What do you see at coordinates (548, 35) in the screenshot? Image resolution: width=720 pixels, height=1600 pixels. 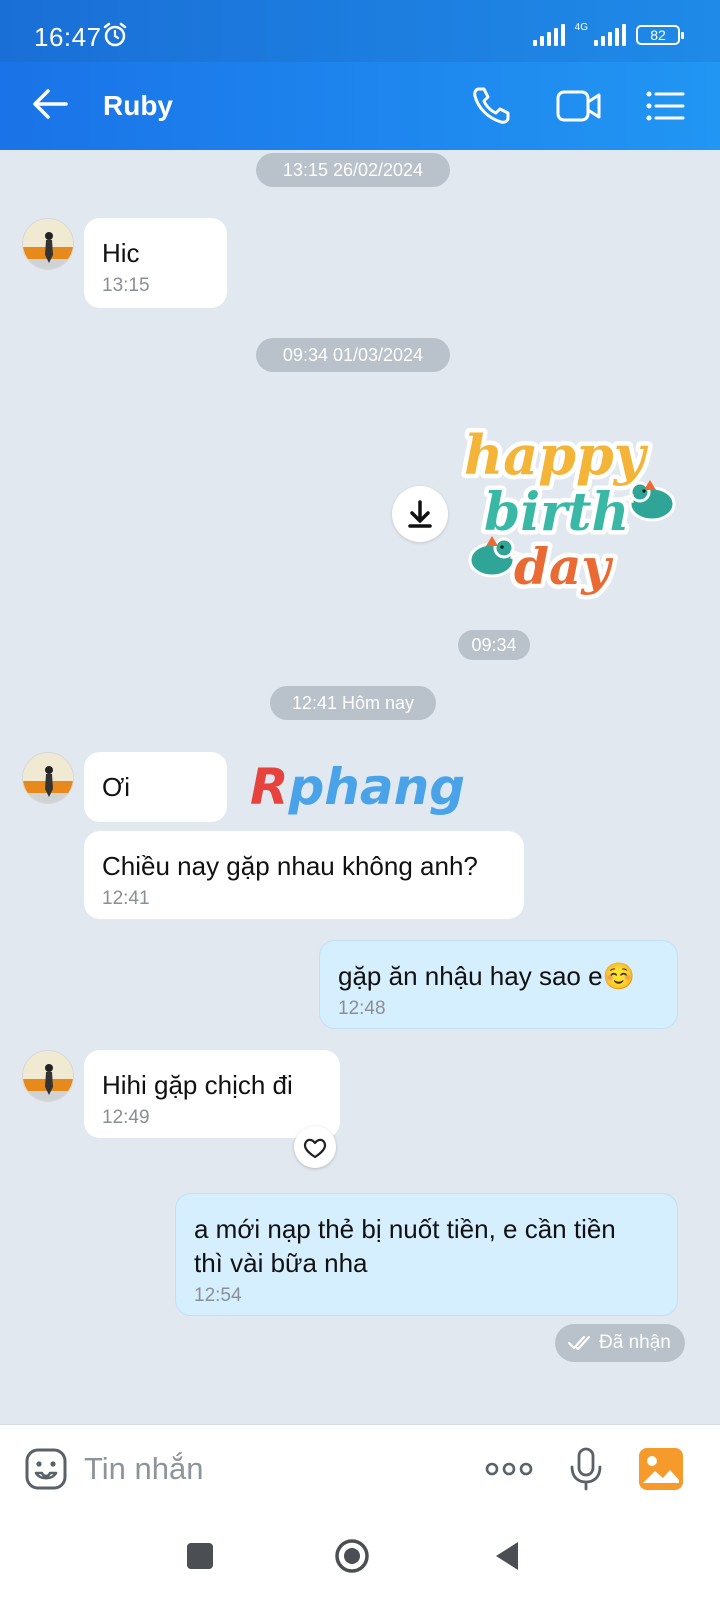 I see `signal-icon` at bounding box center [548, 35].